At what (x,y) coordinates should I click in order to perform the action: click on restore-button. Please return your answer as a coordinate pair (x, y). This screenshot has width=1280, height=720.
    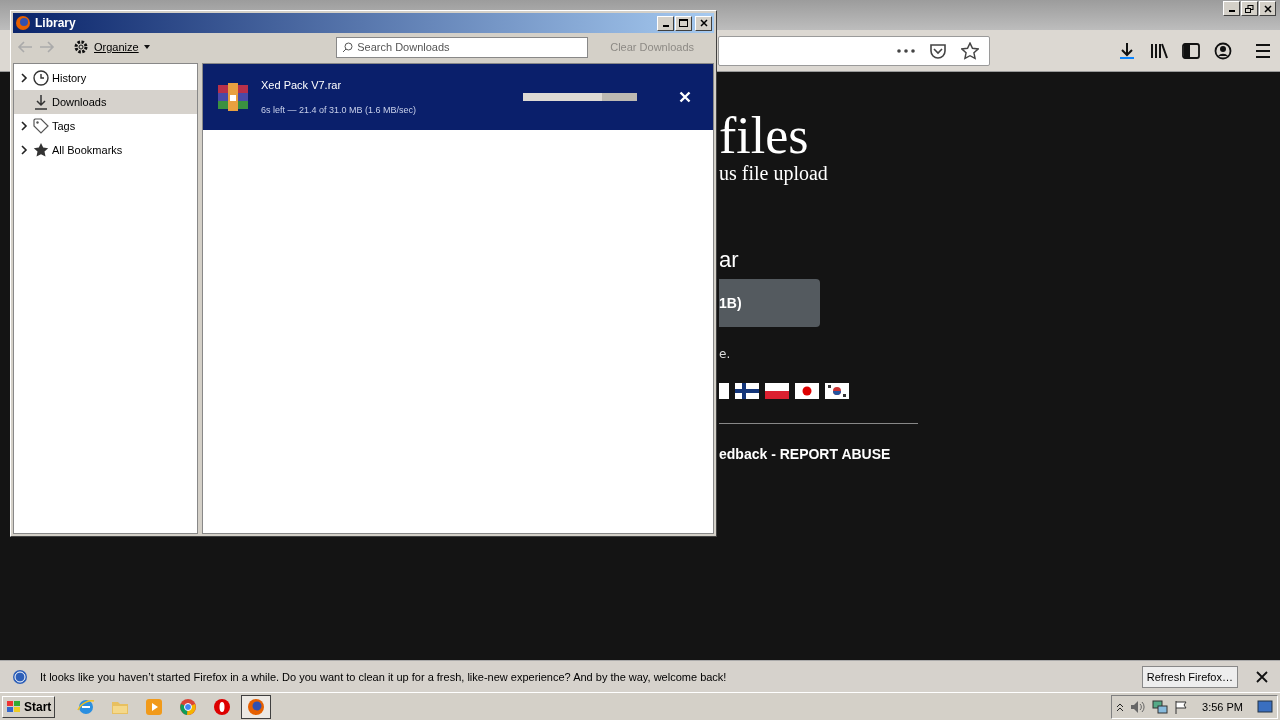
    Looking at the image, I should click on (1249, 8).